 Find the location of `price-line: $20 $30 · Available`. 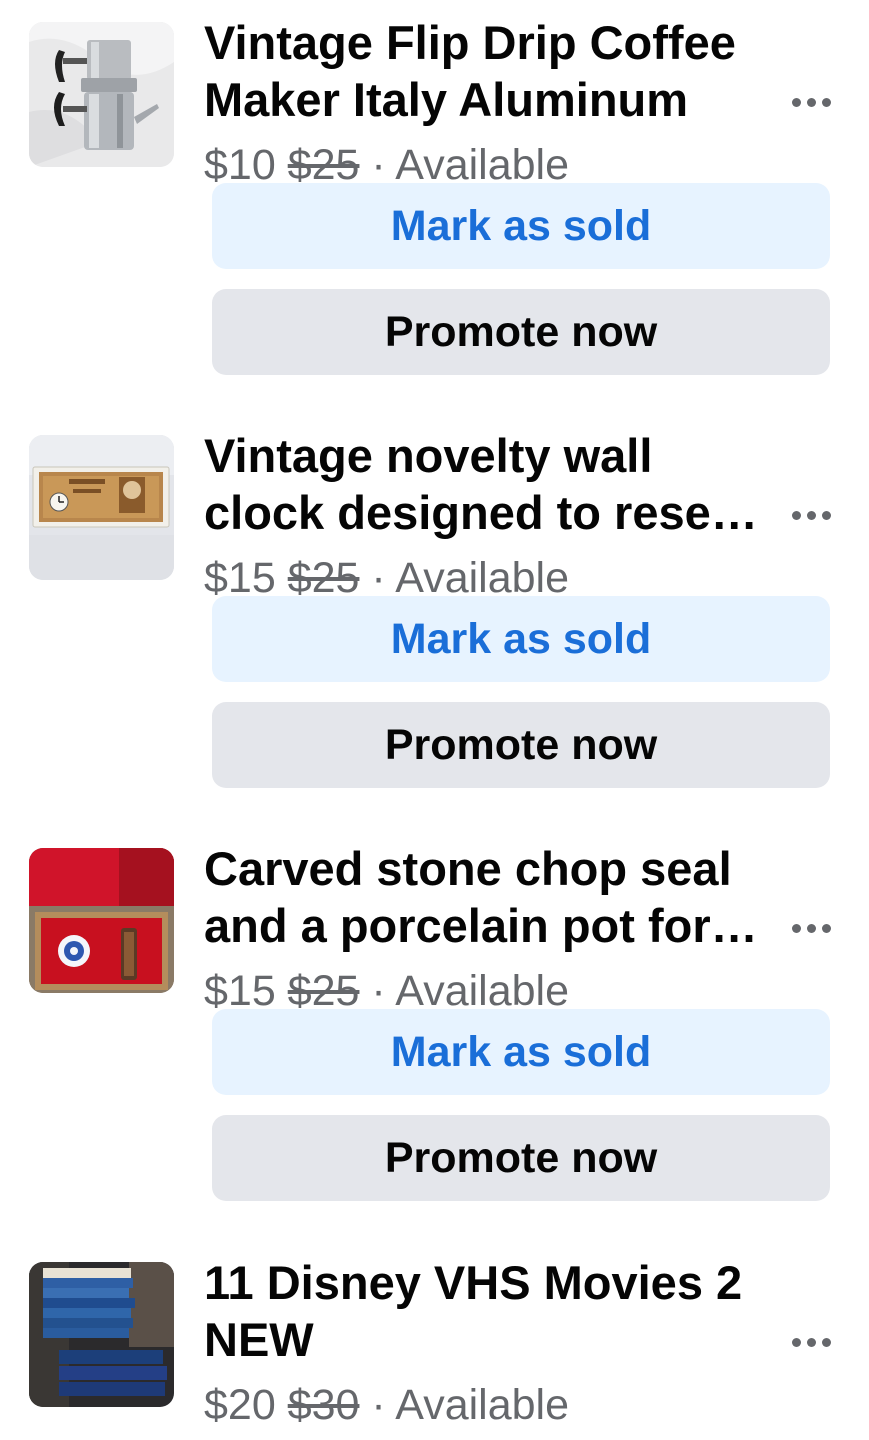

price-line: $20 $30 · Available is located at coordinates (386, 1405).